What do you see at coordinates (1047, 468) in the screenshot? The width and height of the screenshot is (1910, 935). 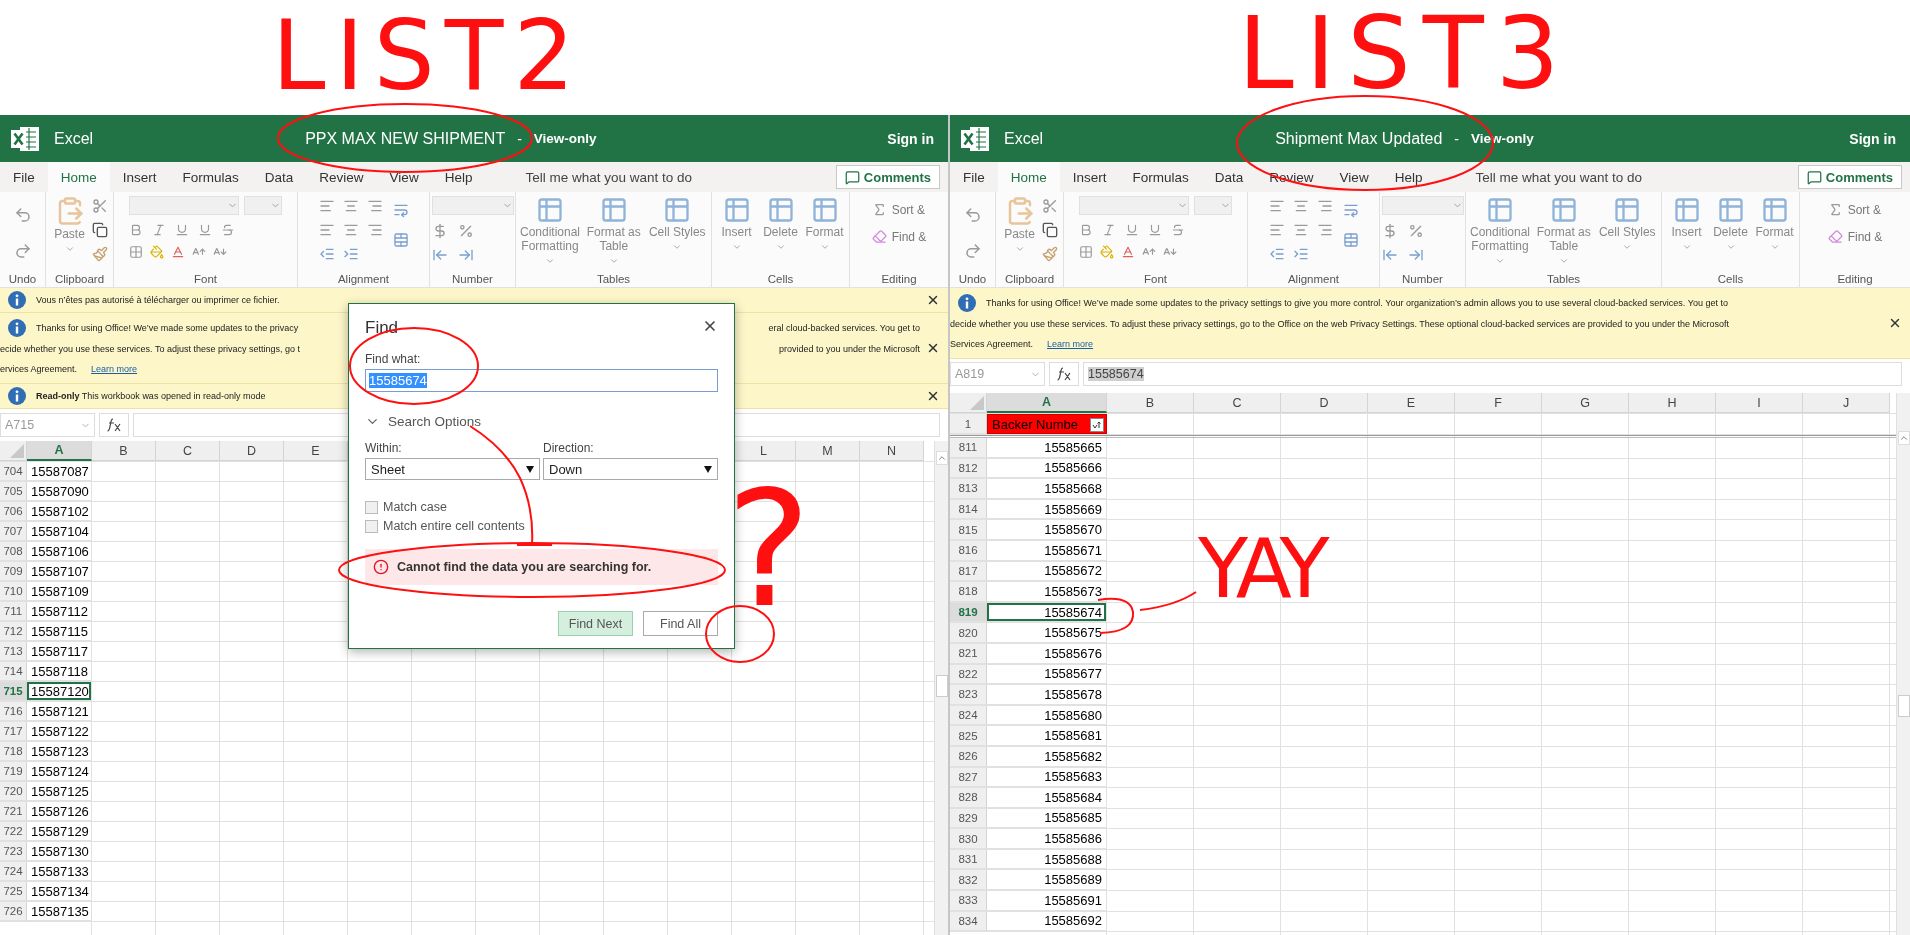 I see `table-cell: 15585666` at bounding box center [1047, 468].